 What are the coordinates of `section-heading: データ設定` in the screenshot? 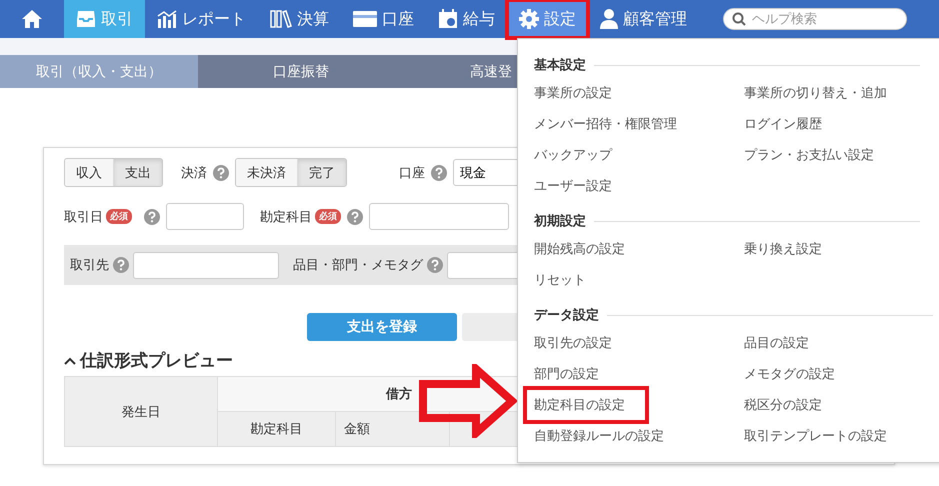 It's located at (566, 315).